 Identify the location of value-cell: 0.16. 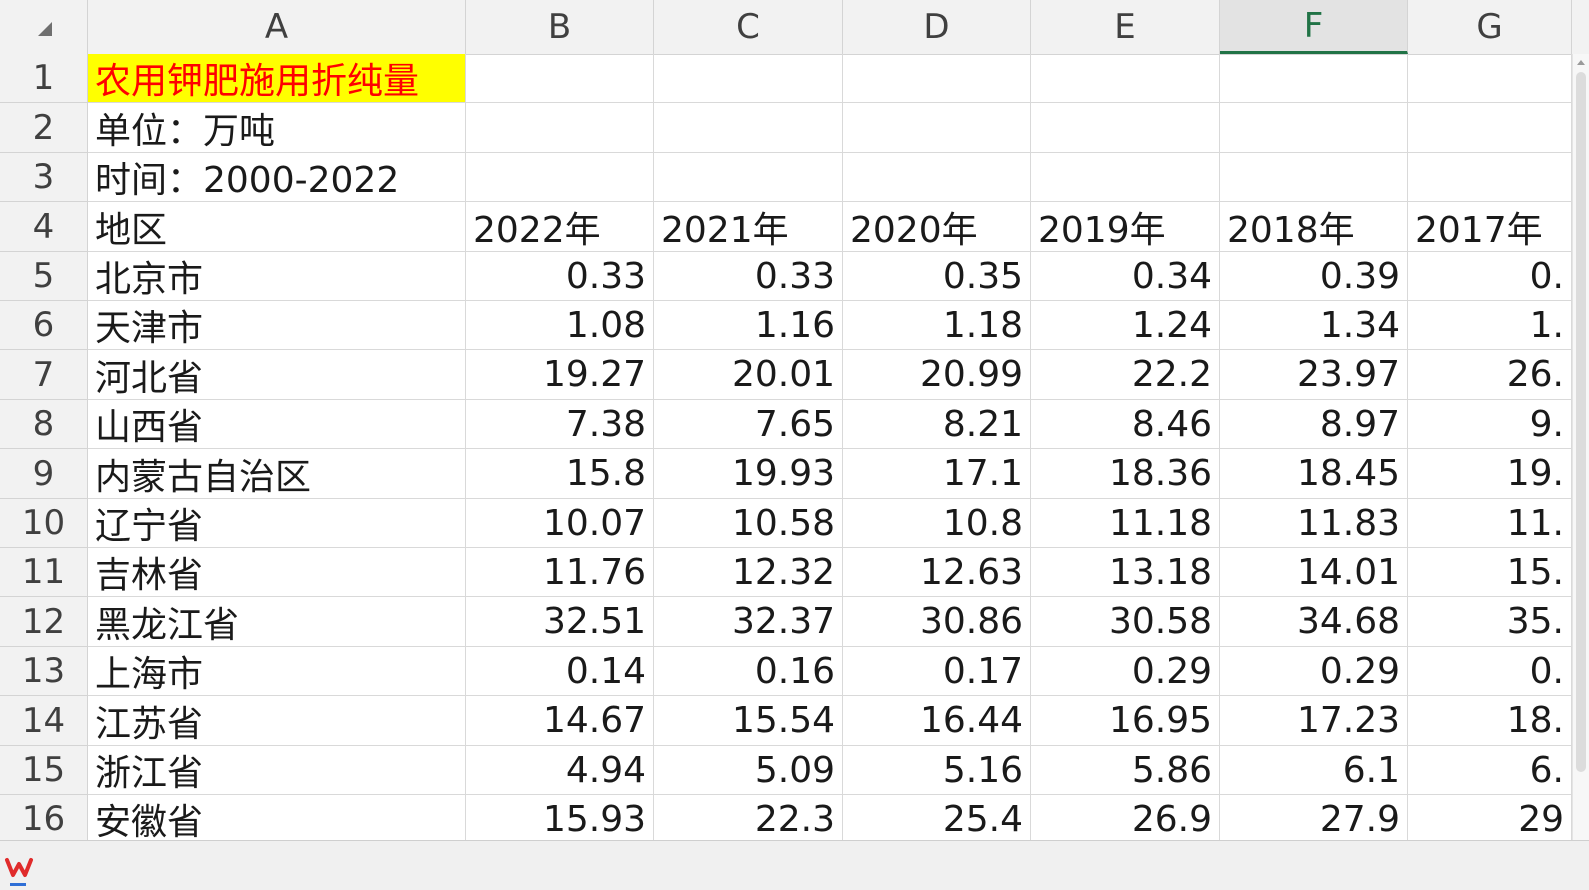
(748, 671).